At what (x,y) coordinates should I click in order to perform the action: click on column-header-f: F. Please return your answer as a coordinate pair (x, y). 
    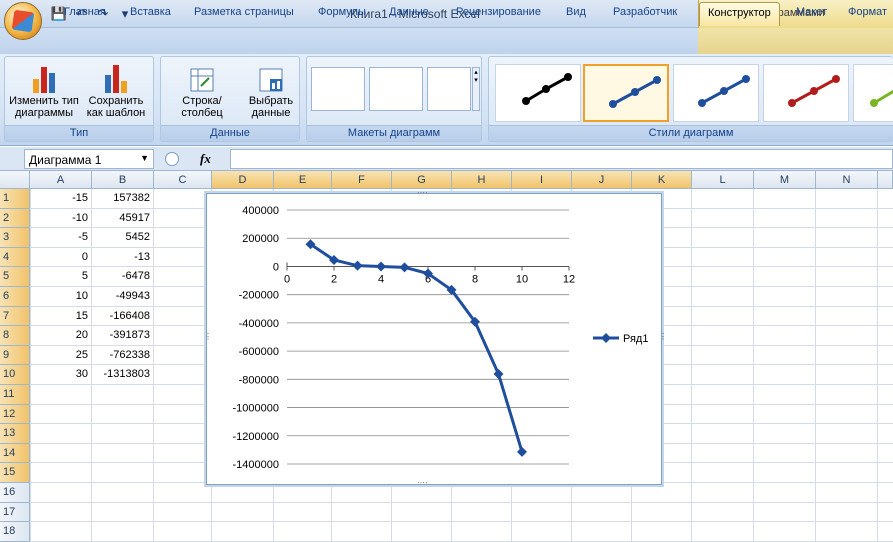
    Looking at the image, I should click on (362, 180).